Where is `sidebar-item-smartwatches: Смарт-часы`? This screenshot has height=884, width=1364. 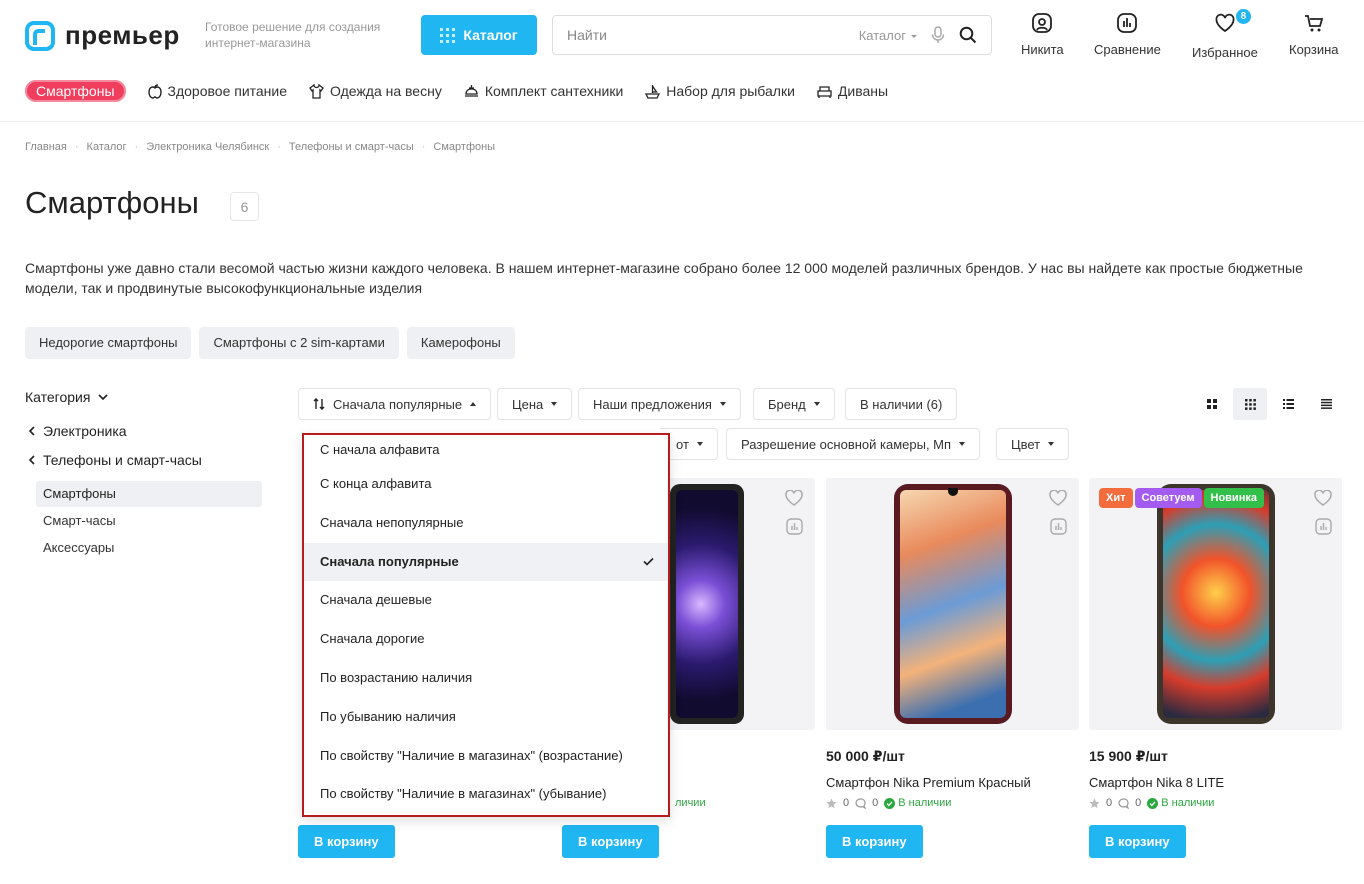 sidebar-item-smartwatches: Смарт-часы is located at coordinates (149, 521).